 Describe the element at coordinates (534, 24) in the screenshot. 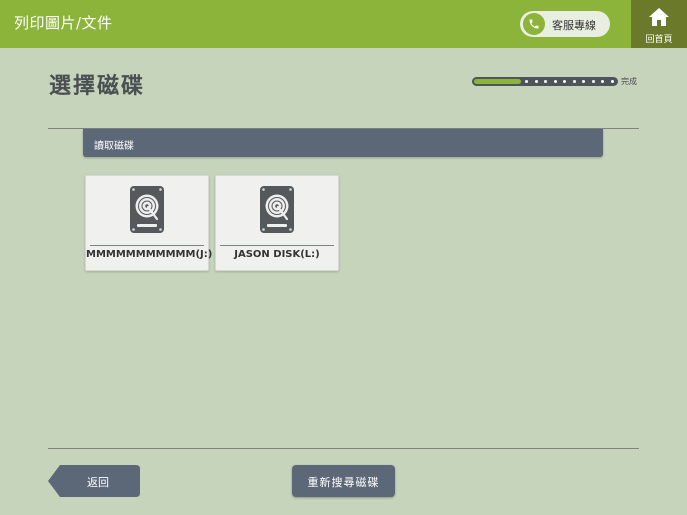

I see `phone-icon` at that location.